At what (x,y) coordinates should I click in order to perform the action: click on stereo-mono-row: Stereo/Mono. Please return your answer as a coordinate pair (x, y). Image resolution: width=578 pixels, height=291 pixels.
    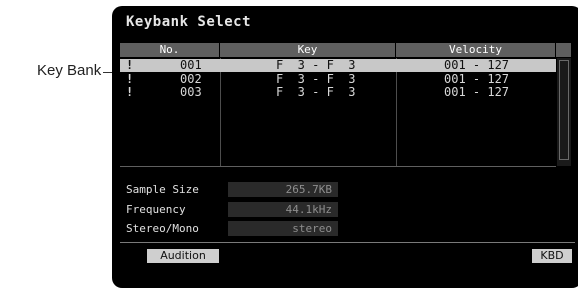
    Looking at the image, I should click on (162, 228).